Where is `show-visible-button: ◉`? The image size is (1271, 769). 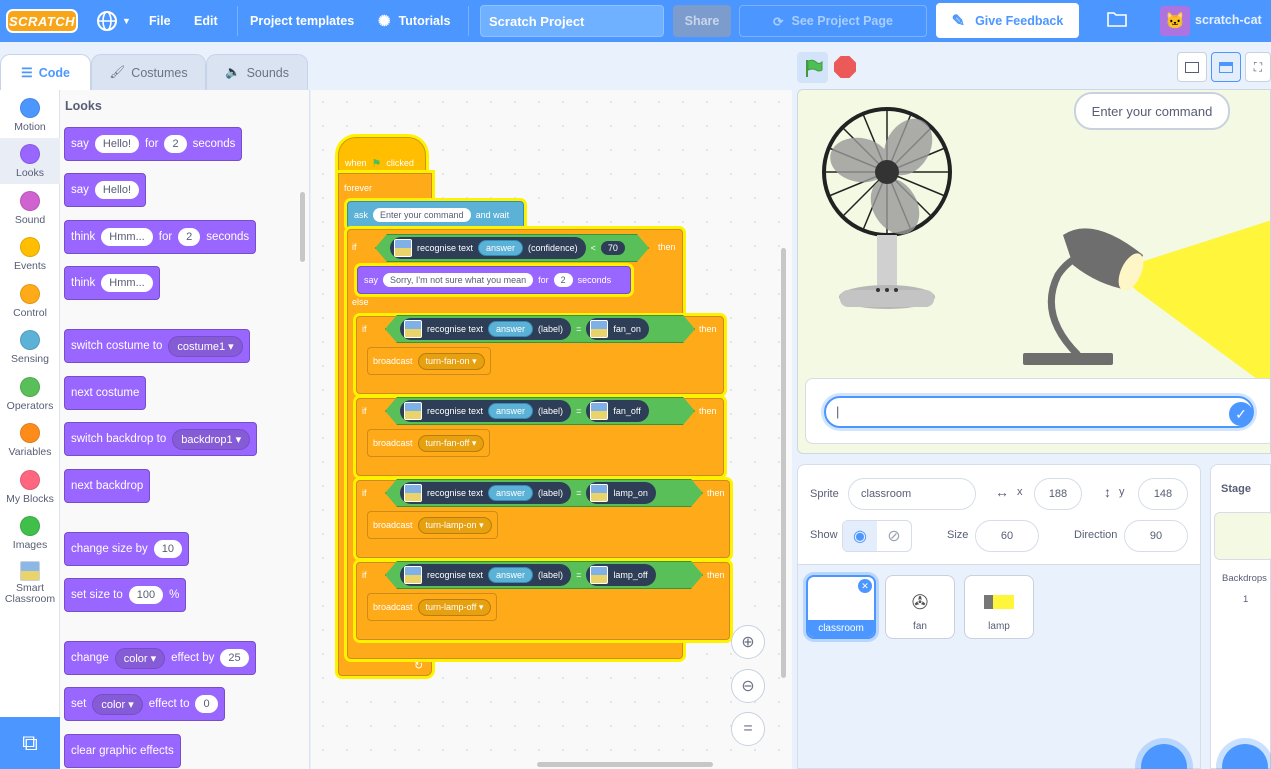
show-visible-button: ◉ is located at coordinates (860, 536).